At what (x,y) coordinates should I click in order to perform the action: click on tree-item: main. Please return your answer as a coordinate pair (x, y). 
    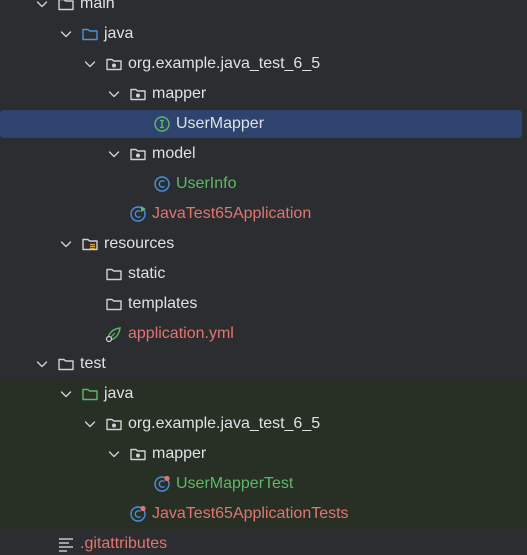
    Looking at the image, I should click on (263, 9).